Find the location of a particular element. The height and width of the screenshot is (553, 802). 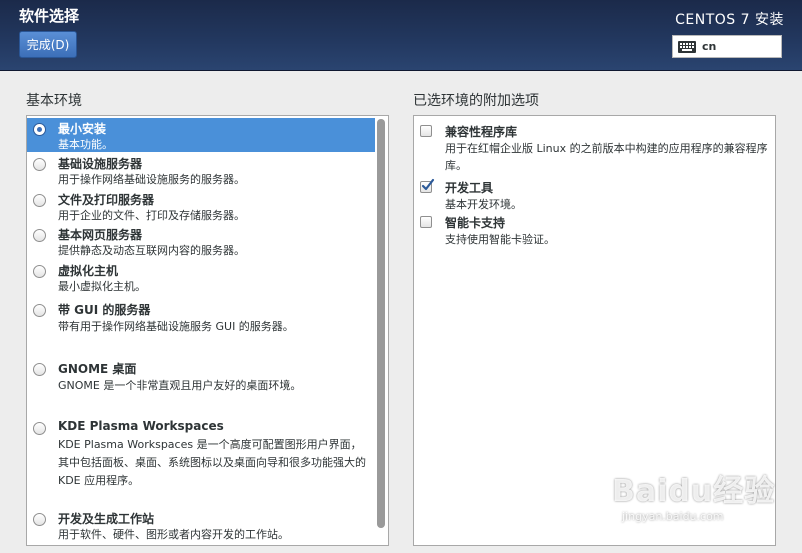

env-item-desc: 带有用于操作网络基础设施服务 GUI 的服务器。 is located at coordinates (176, 326).